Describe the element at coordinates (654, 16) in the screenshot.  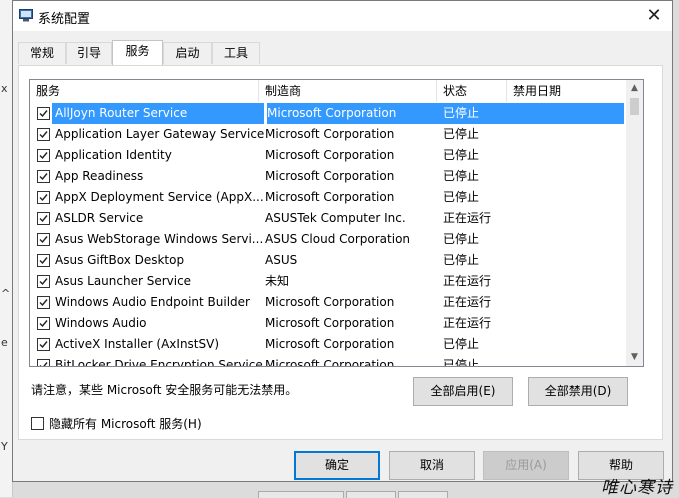
I see `close-icon: ✕` at that location.